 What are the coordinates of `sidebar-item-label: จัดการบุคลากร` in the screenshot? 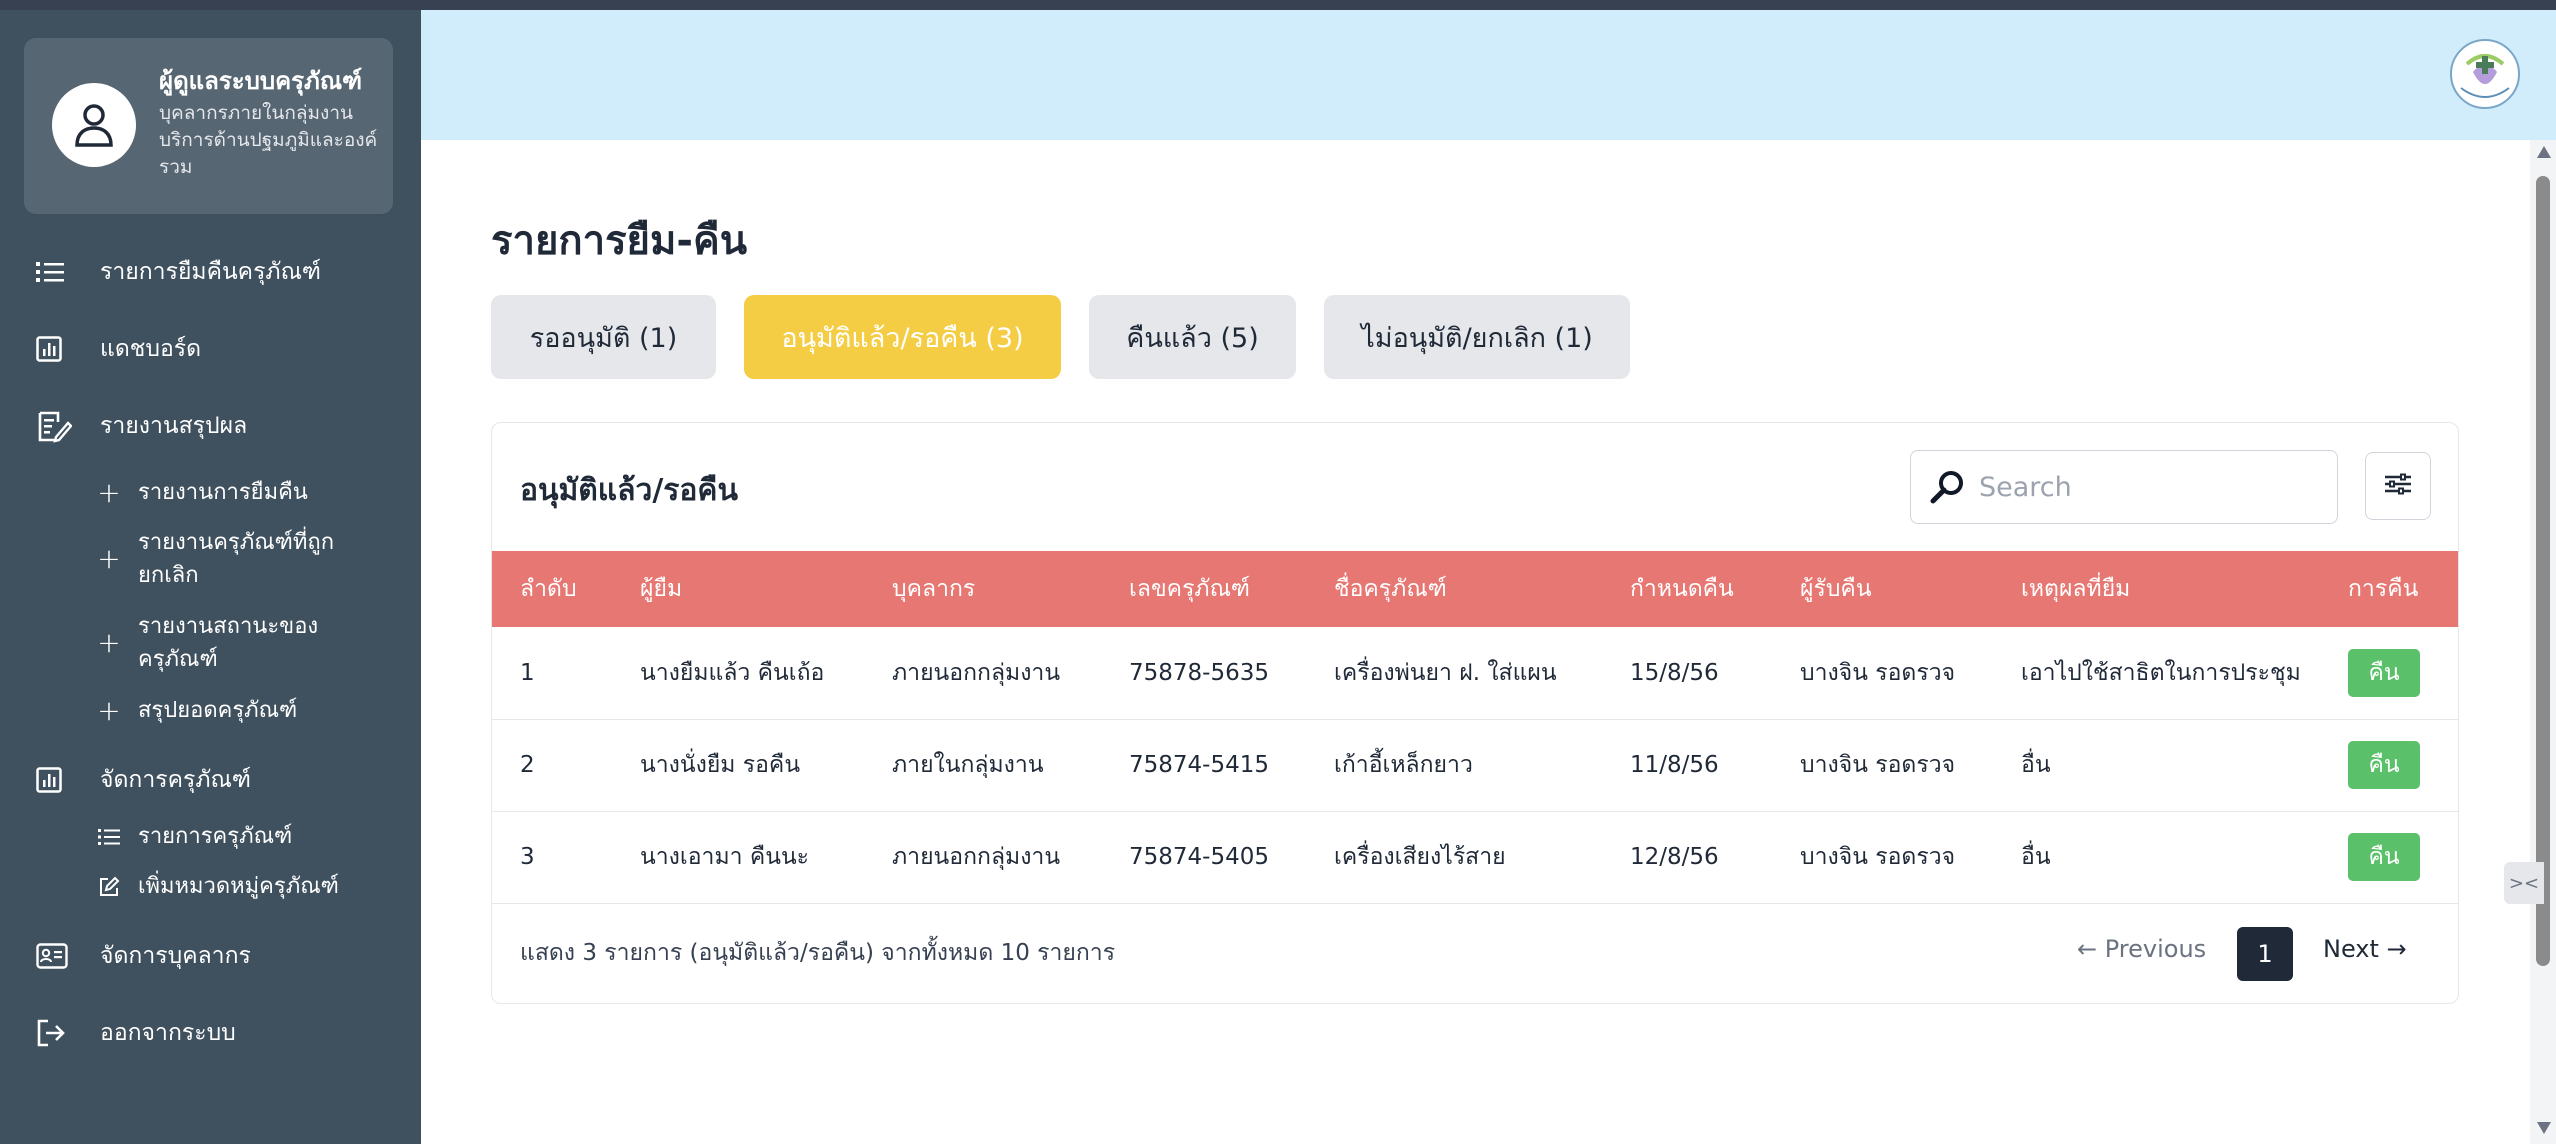 It's located at (175, 956).